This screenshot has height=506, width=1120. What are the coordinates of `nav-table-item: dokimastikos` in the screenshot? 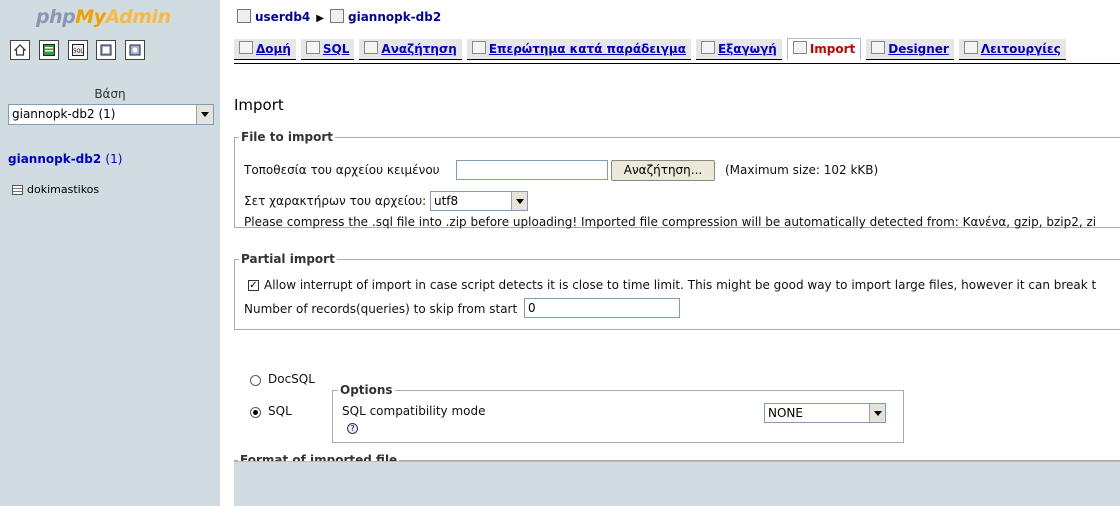 It's located at (55, 189).